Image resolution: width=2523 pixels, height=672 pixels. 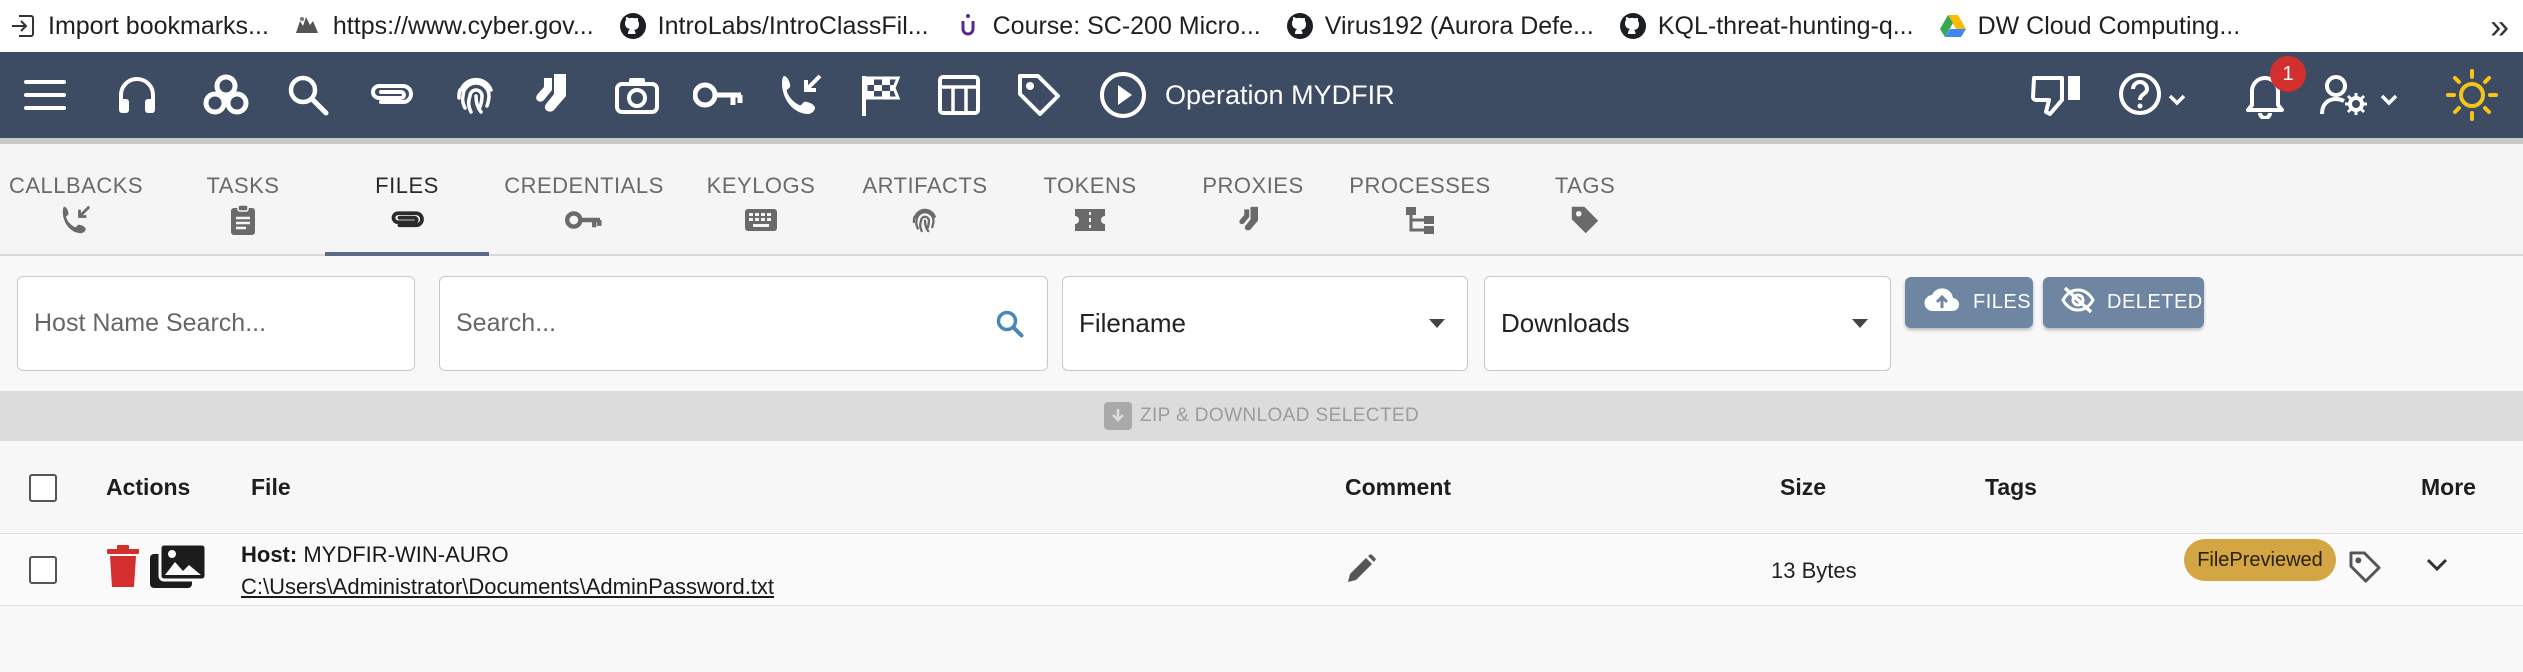 What do you see at coordinates (243, 220) in the screenshot?
I see `clipboard-icon` at bounding box center [243, 220].